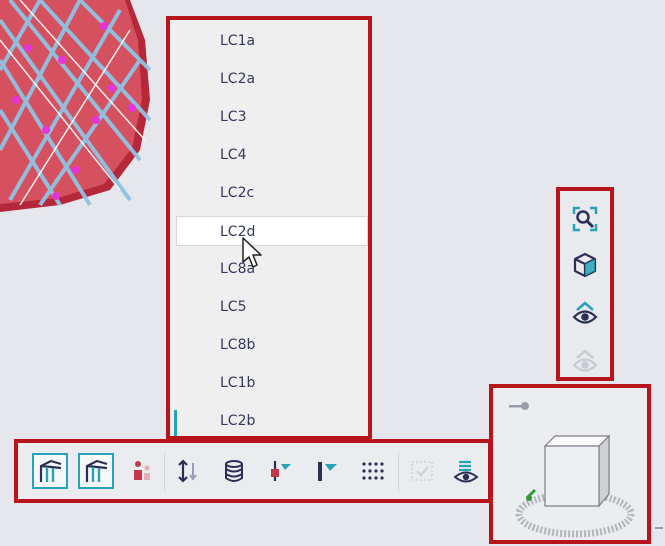  Describe the element at coordinates (272, 269) in the screenshot. I see `load-case-item: LC8a` at that location.